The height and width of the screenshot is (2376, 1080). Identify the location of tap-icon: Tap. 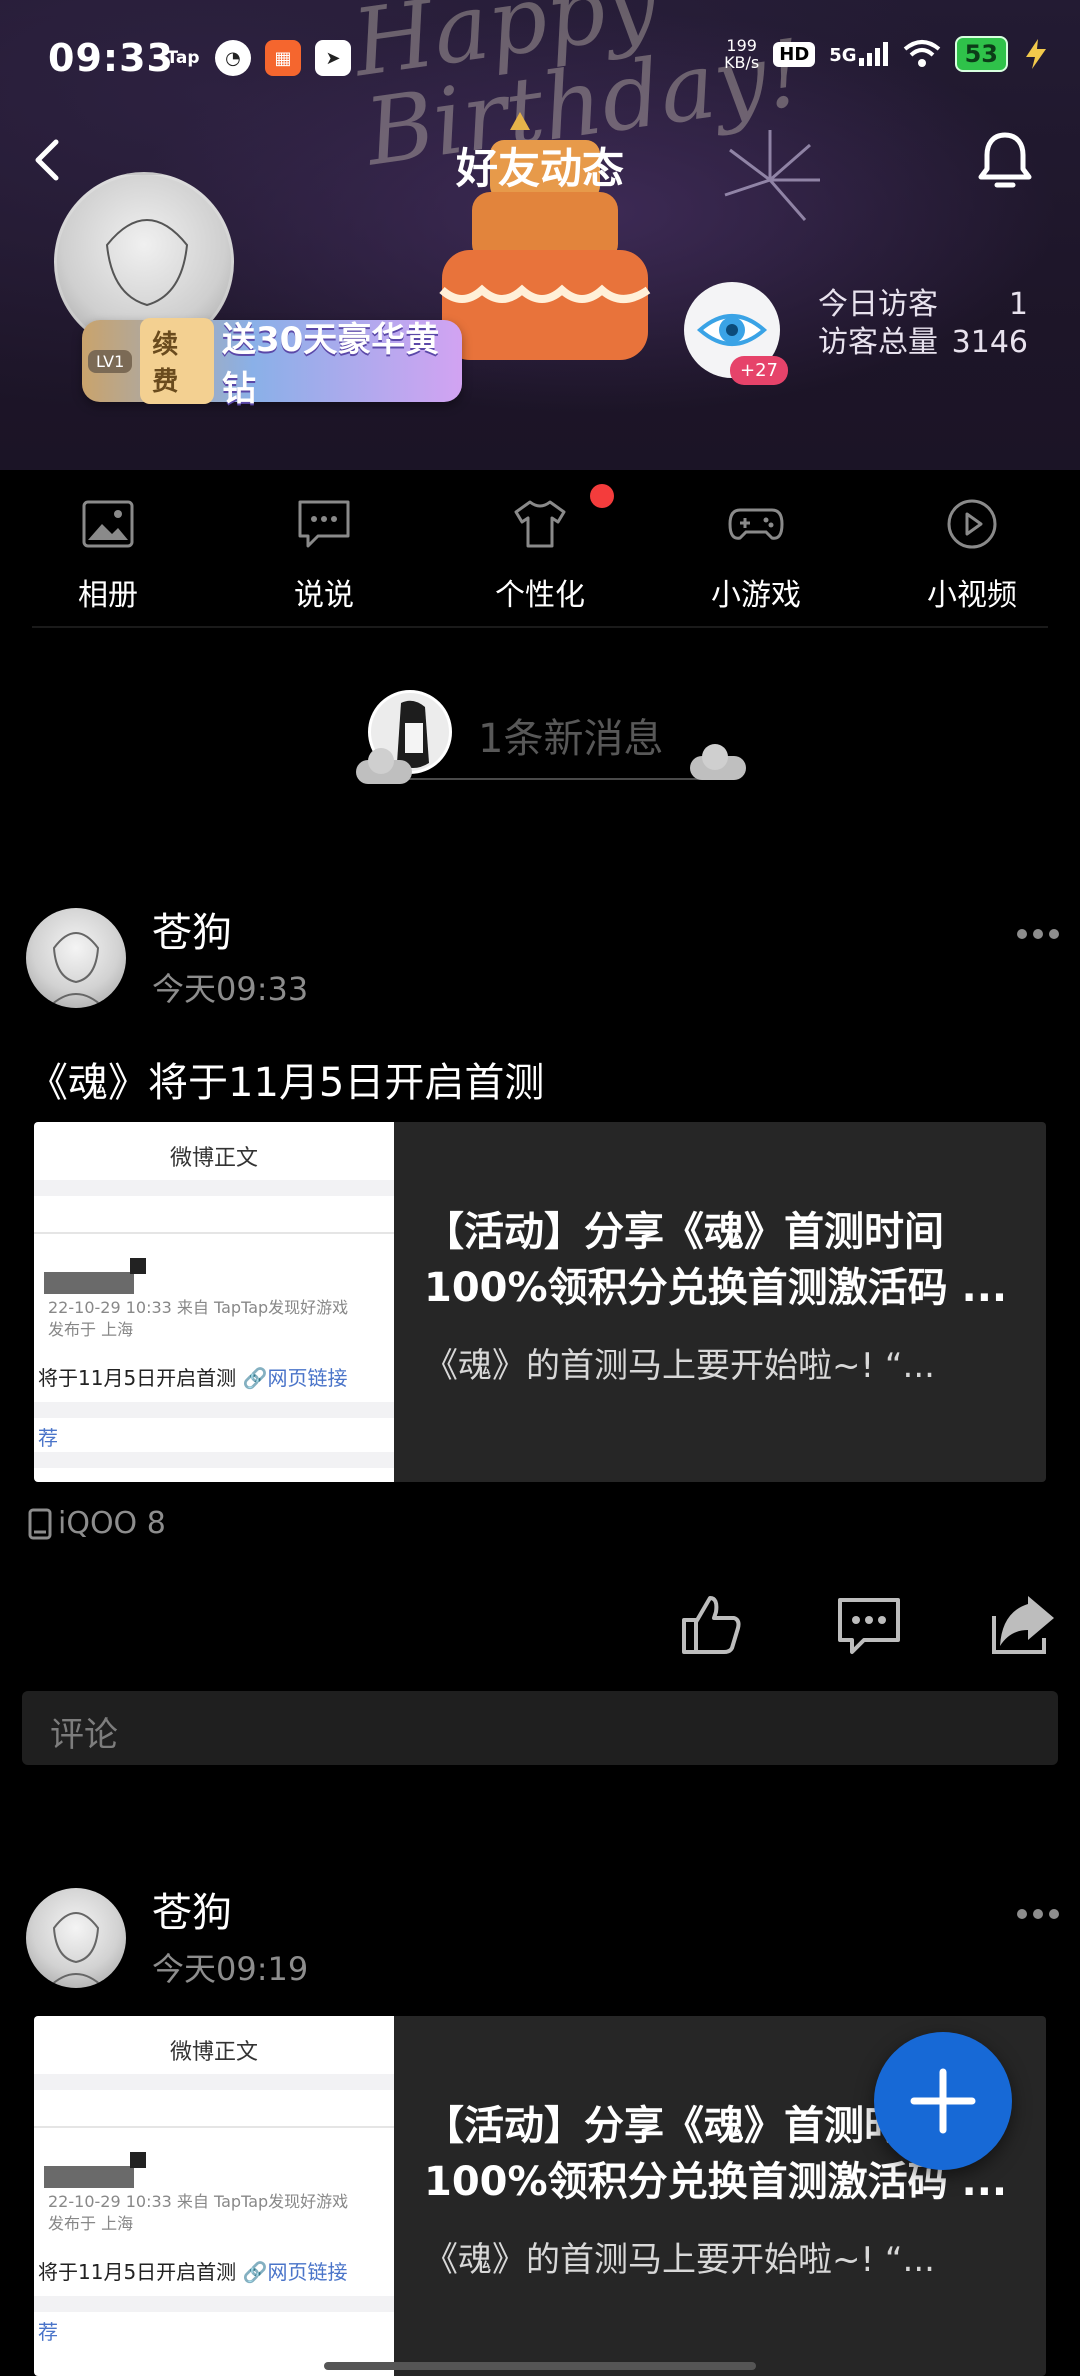
(183, 58).